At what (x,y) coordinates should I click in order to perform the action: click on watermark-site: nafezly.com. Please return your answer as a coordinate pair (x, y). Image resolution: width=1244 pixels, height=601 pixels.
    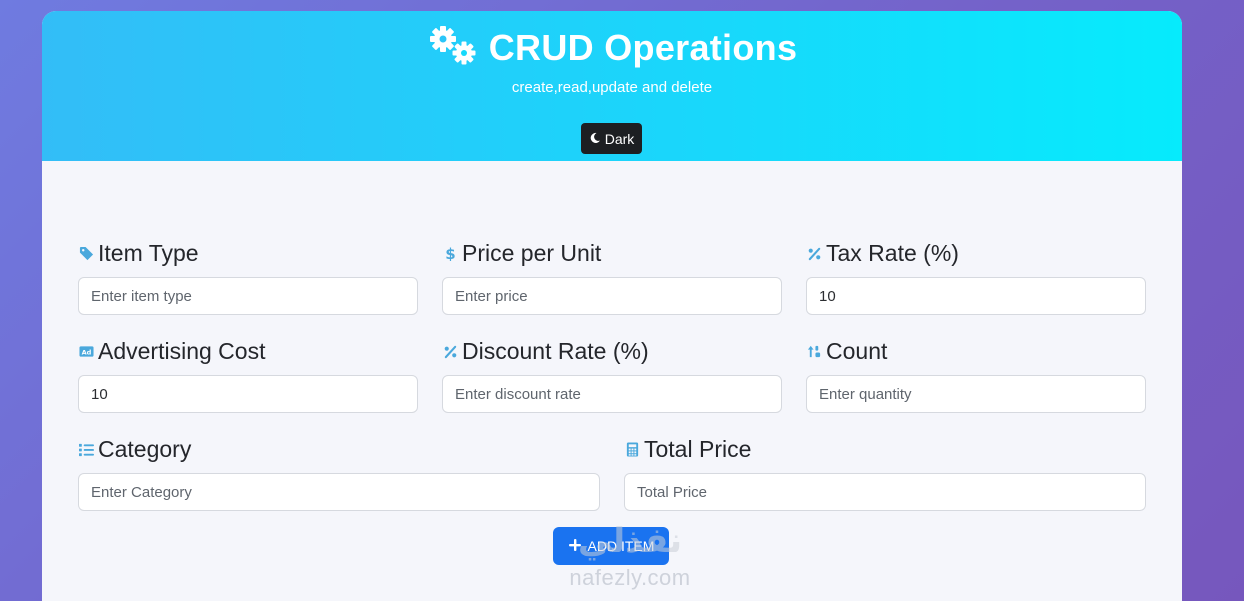
    Looking at the image, I should click on (630, 577).